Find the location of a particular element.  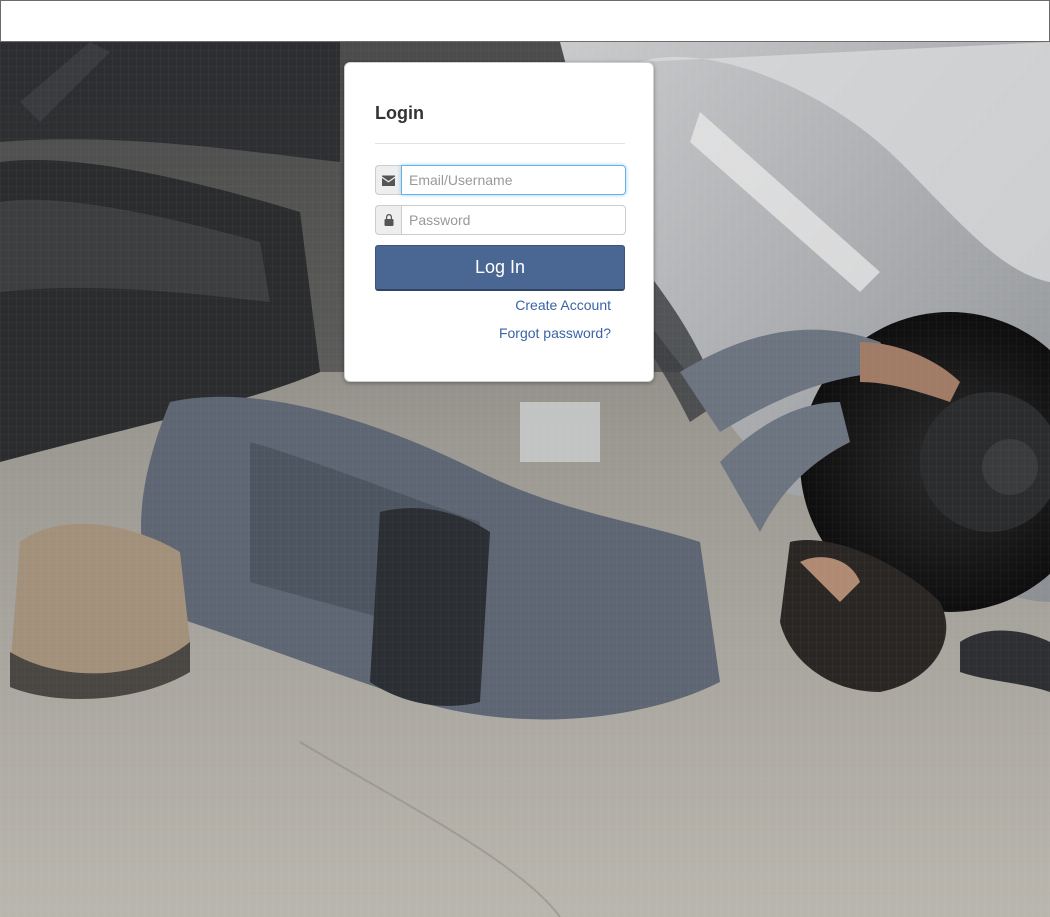

title-divider is located at coordinates (500, 143).